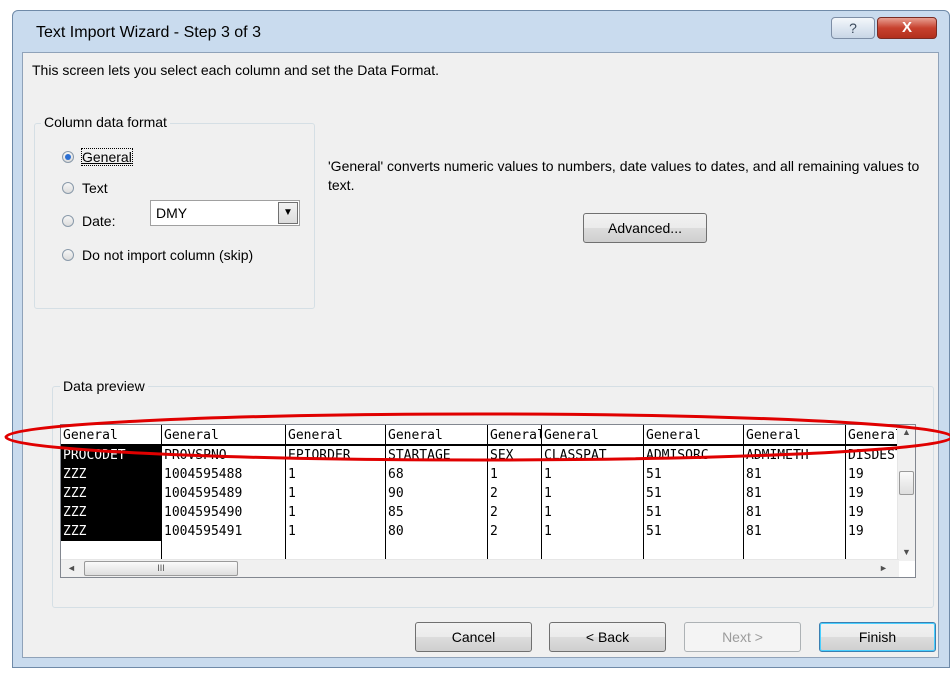 This screenshot has width=950, height=677. I want to click on cancel-button: Cancel, so click(473, 637).